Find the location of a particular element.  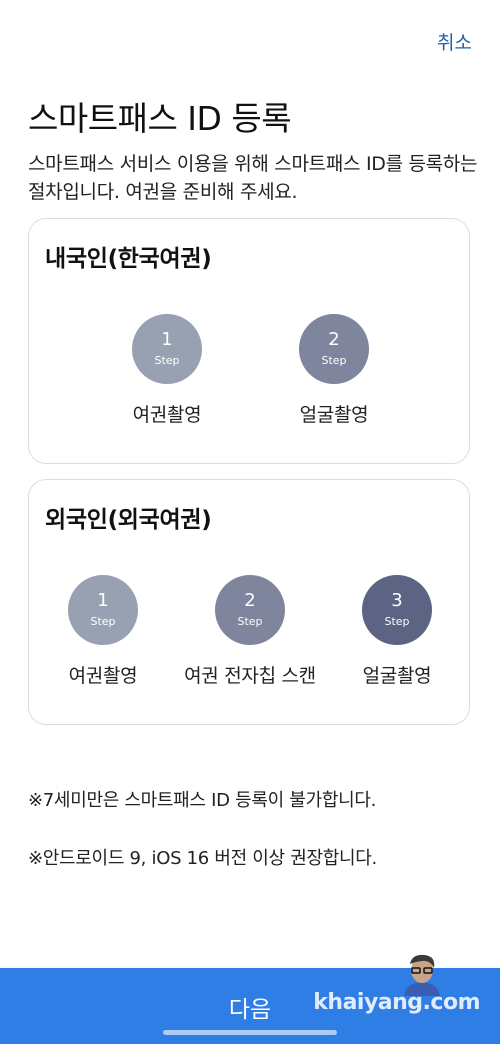

step-badge: 3 Step is located at coordinates (397, 610).